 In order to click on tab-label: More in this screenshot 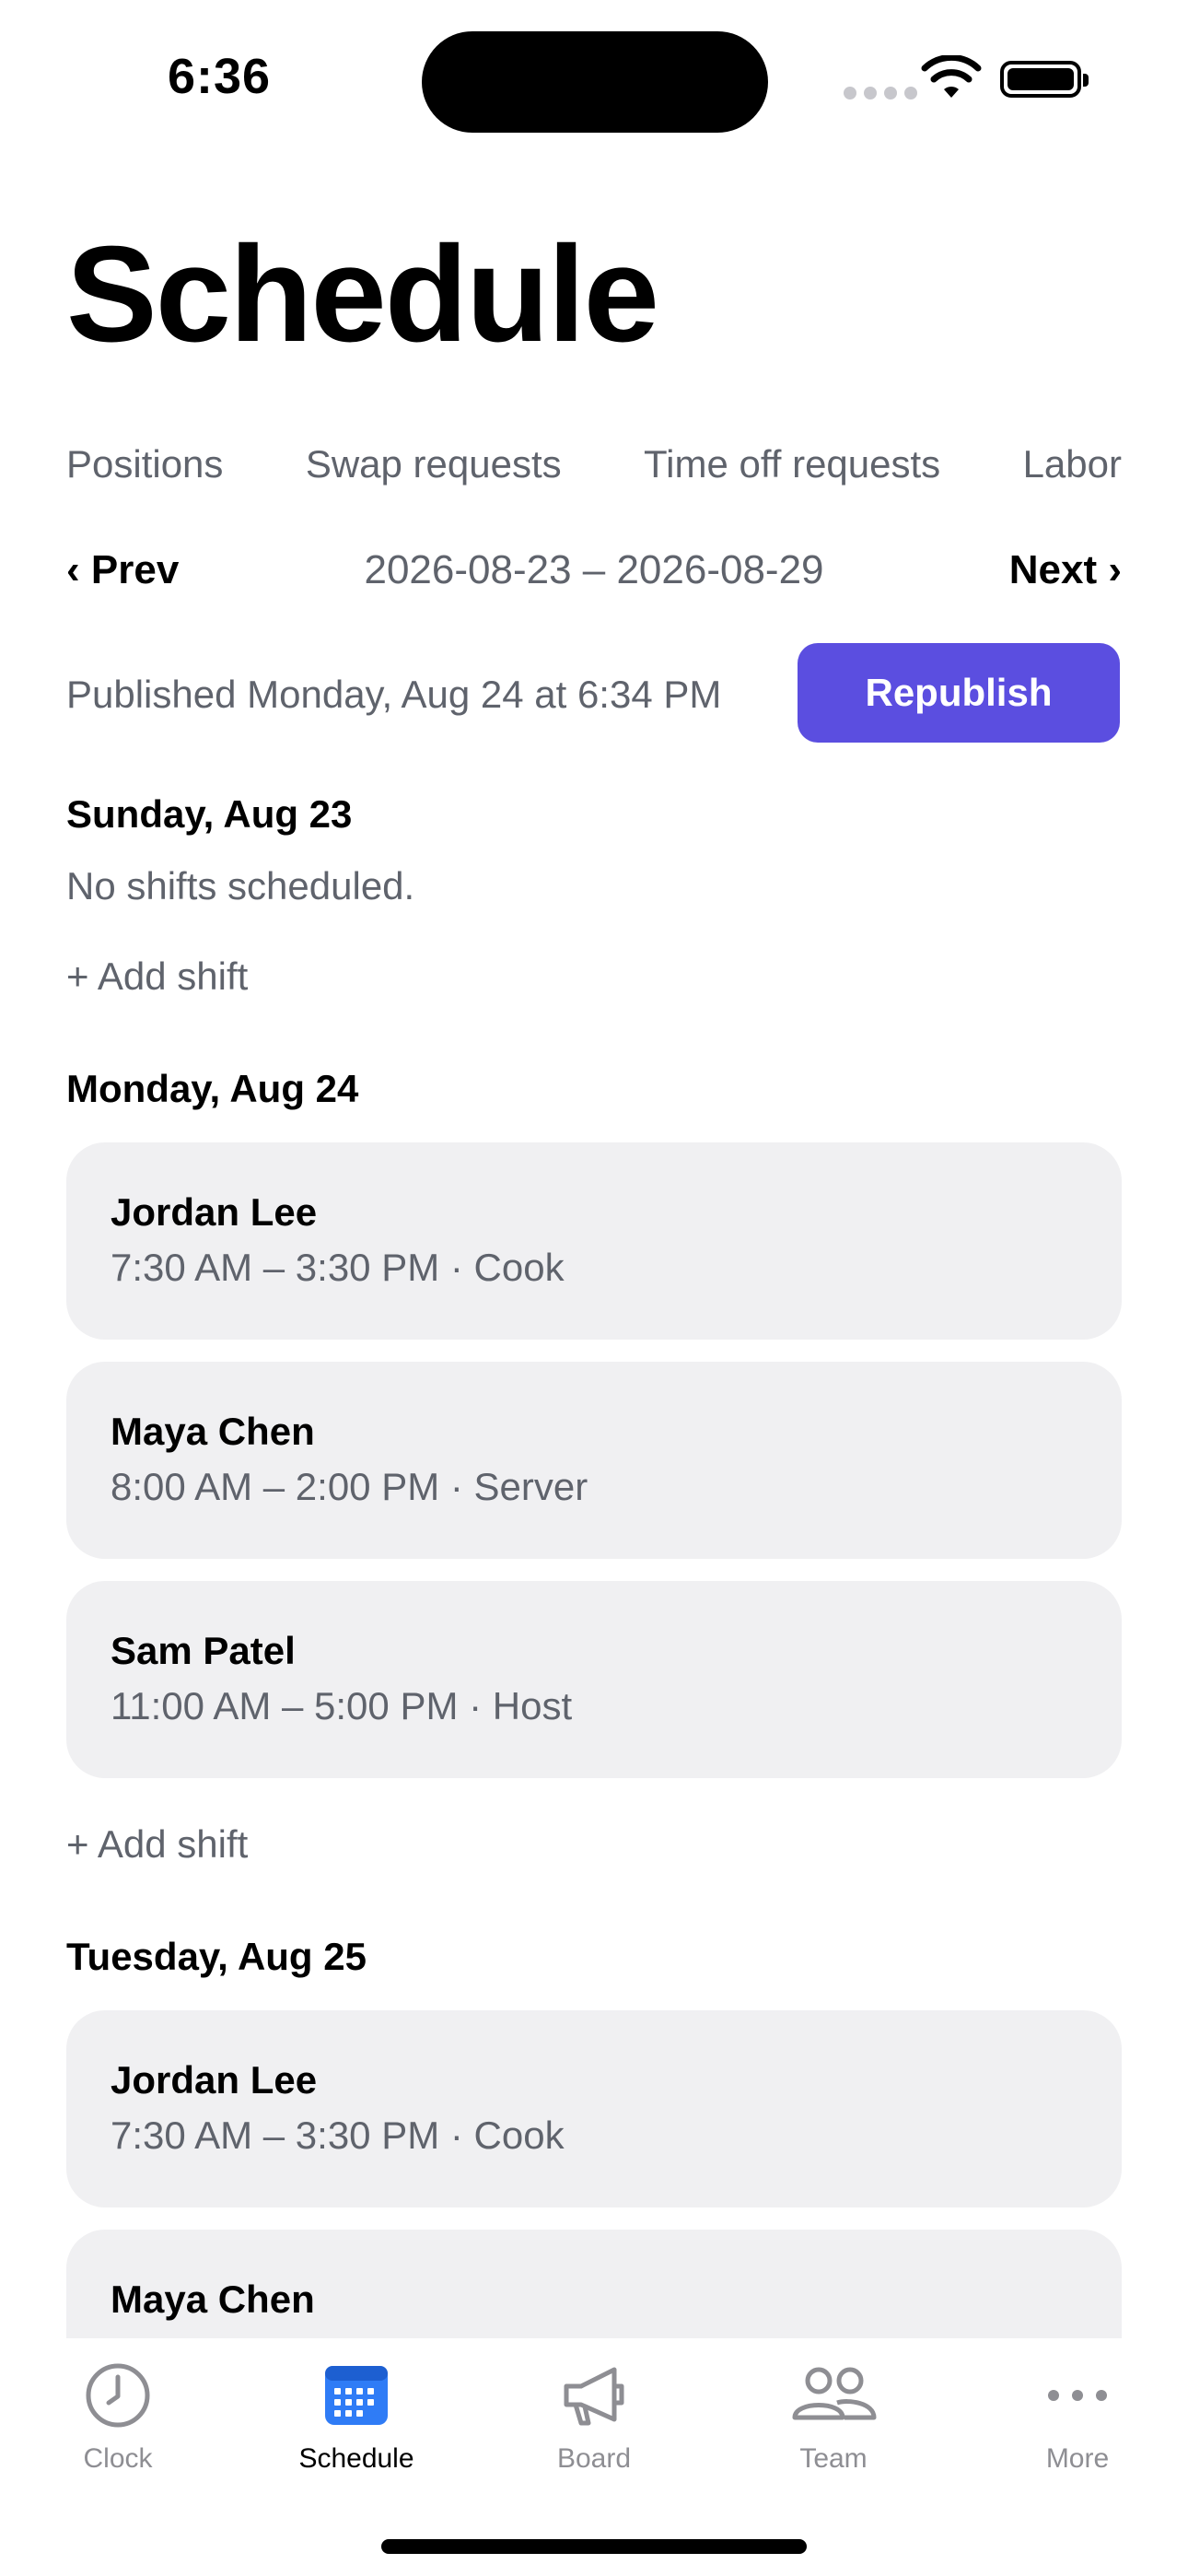, I will do `click(1077, 2458)`.